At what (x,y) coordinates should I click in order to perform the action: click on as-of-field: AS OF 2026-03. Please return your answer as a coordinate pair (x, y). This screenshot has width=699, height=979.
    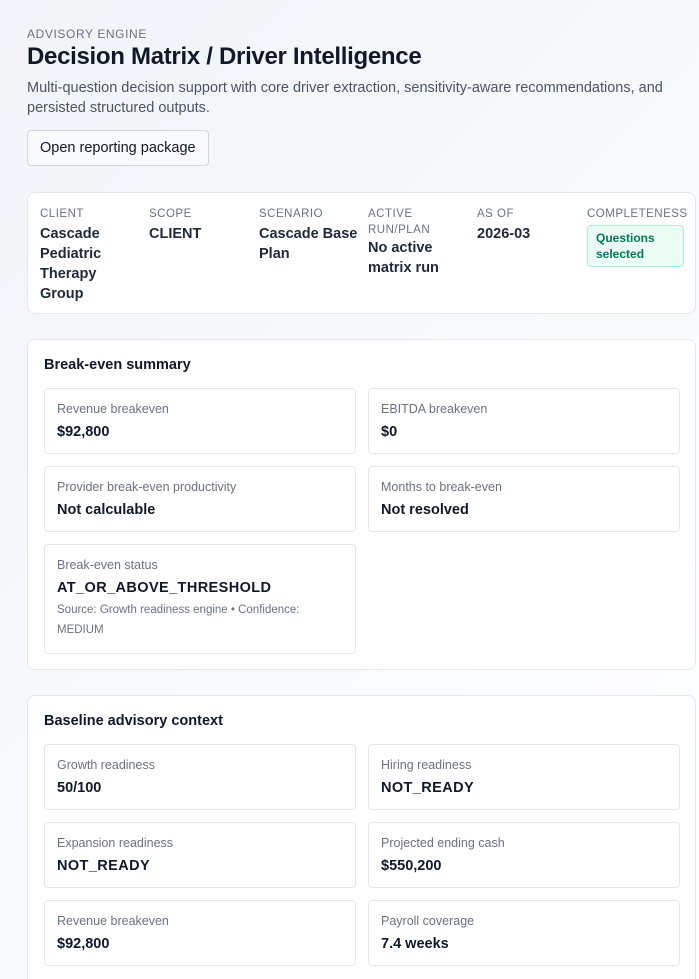
    Looking at the image, I should click on (529, 225).